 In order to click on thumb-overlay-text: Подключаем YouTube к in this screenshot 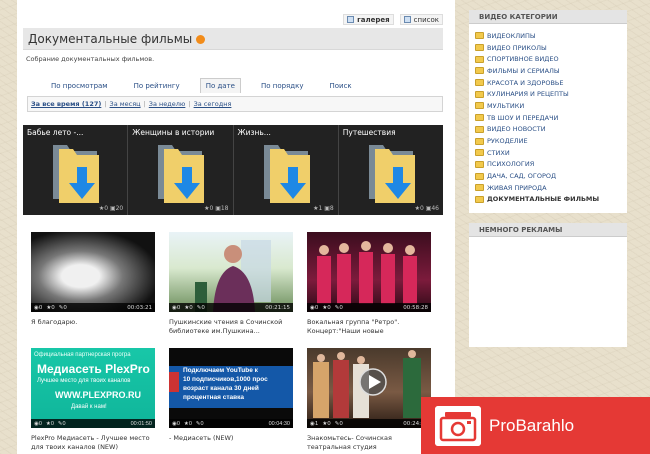, I will do `click(220, 370)`.